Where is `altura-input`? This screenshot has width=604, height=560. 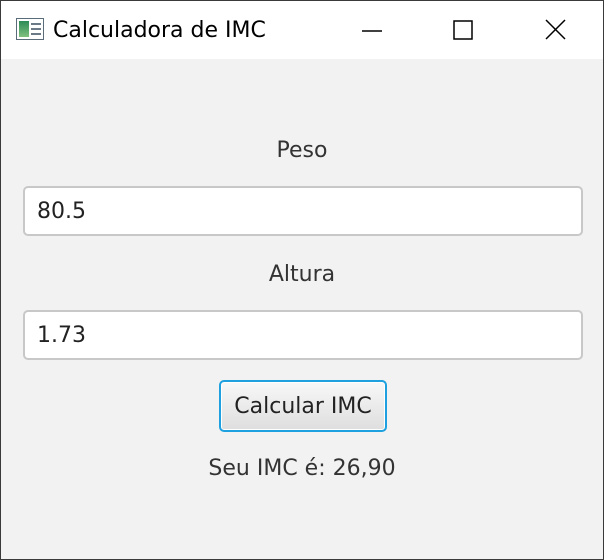
altura-input is located at coordinates (303, 335).